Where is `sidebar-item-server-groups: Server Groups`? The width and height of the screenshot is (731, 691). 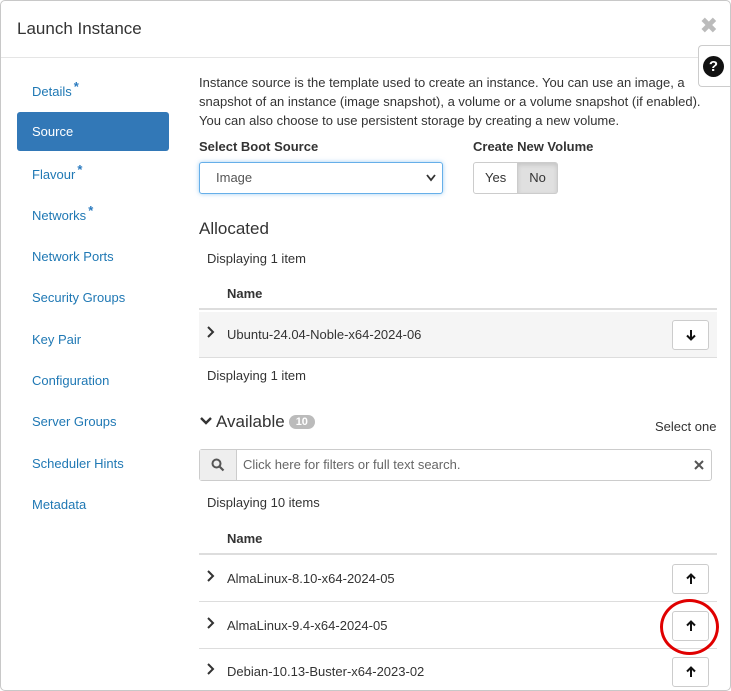 sidebar-item-server-groups: Server Groups is located at coordinates (93, 420).